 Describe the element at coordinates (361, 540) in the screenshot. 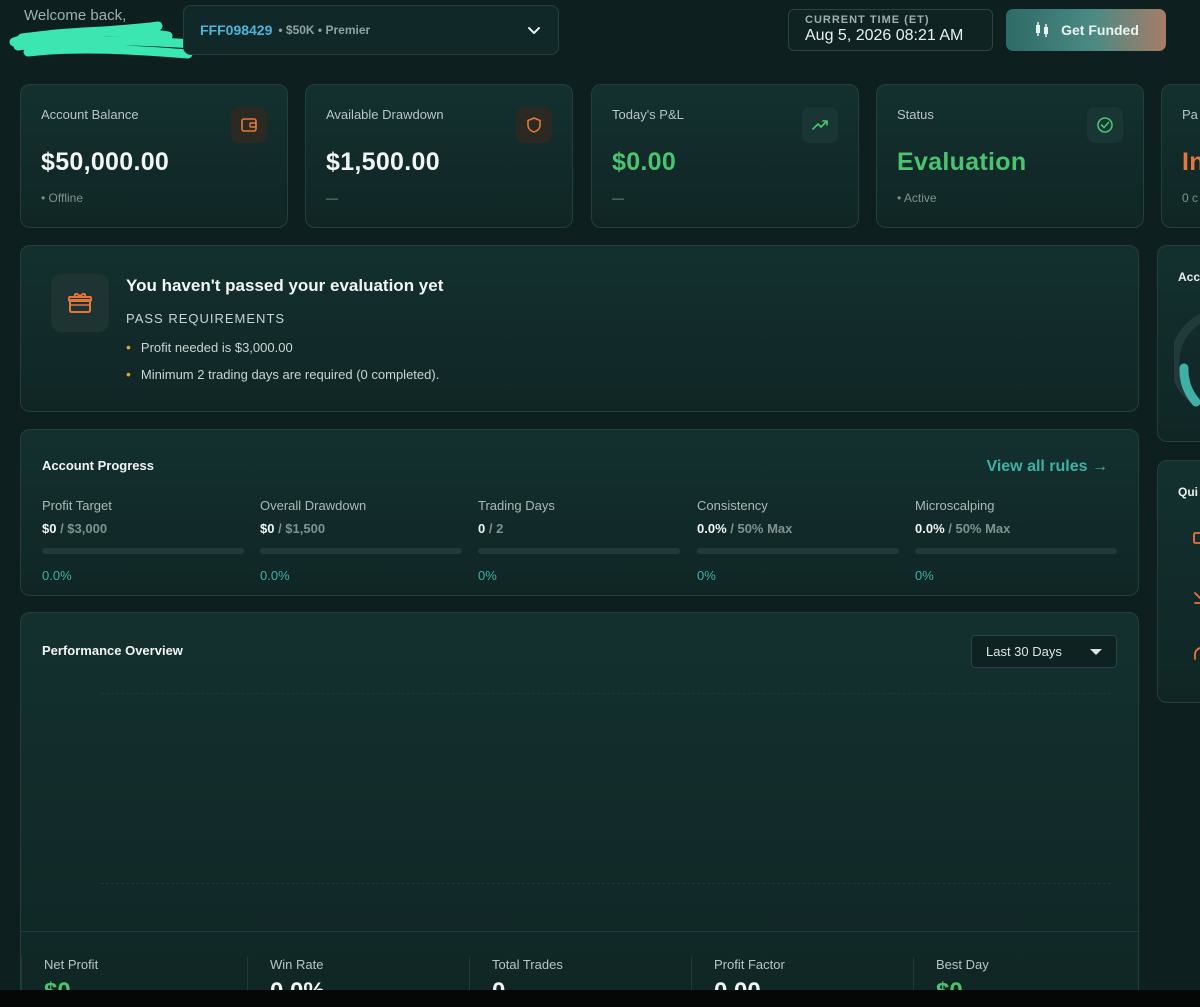

I see `metric-overall-drawdown: Overall Drawdown $0 / $1,500 0.0%` at that location.